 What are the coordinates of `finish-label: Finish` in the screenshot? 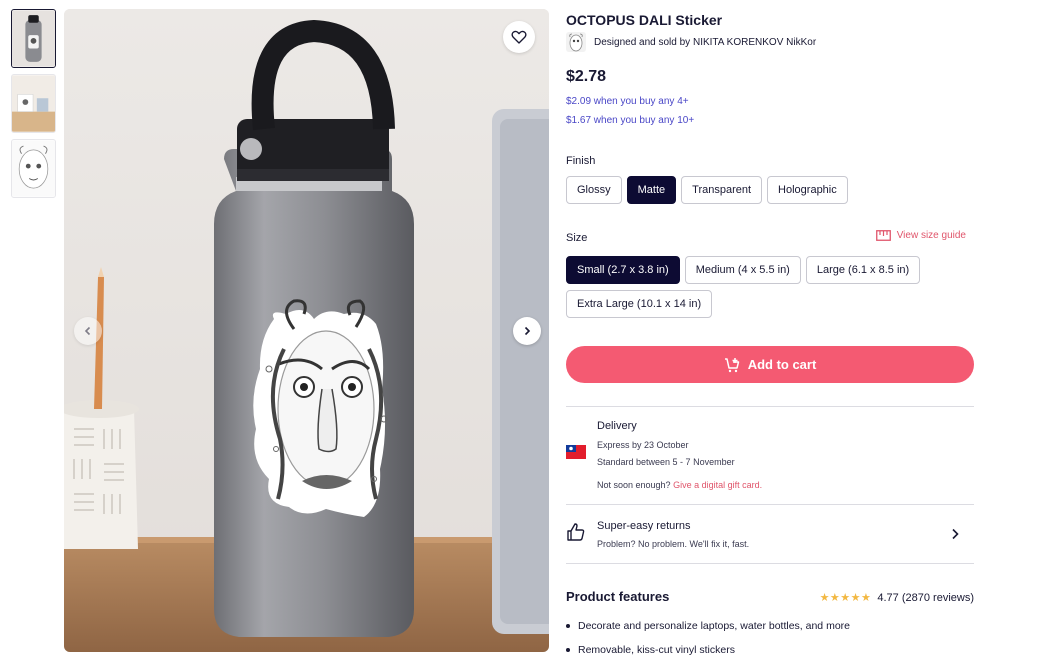 It's located at (581, 161).